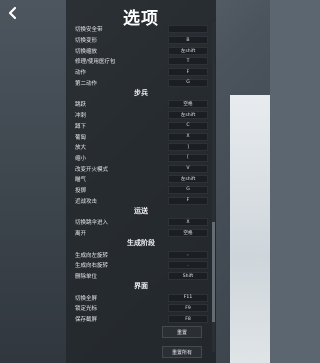 Image resolution: width=320 pixels, height=363 pixels. I want to click on keybinding-row: 生成向左旋转,, so click(141, 254).